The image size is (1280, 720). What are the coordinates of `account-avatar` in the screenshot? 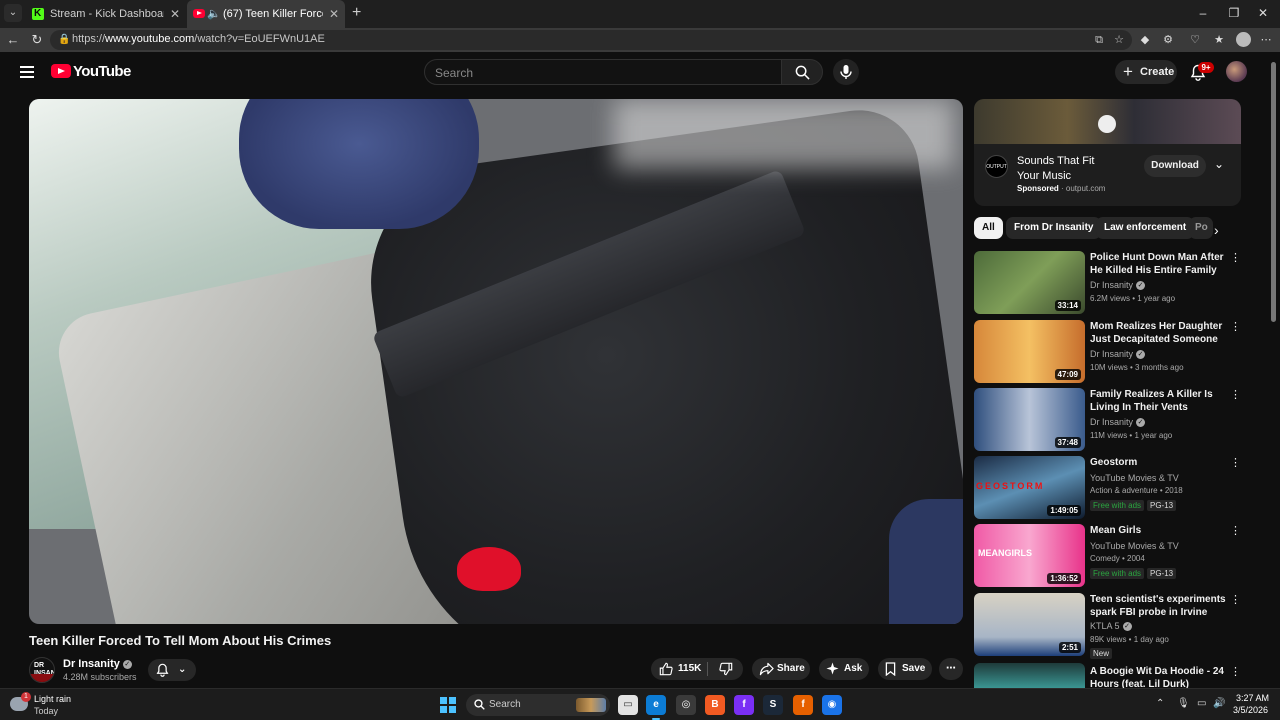 It's located at (1236, 71).